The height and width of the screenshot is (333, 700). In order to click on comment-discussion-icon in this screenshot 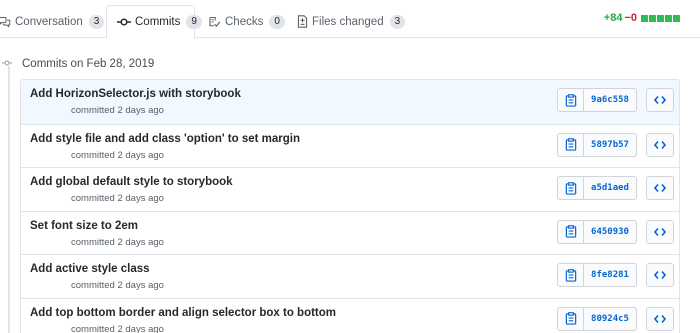, I will do `click(5, 22)`.